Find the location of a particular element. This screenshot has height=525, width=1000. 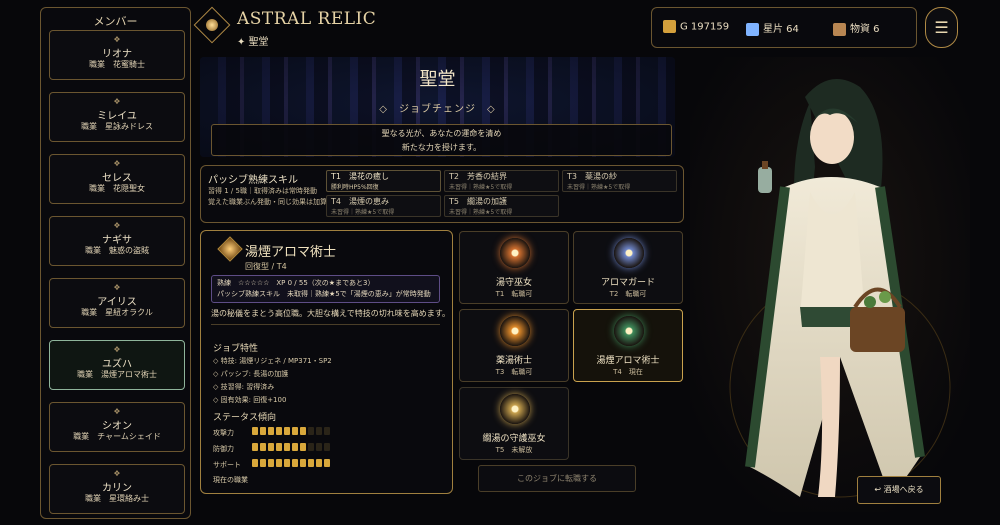

back-label: ↩ 酒場へ戻る is located at coordinates (899, 489).